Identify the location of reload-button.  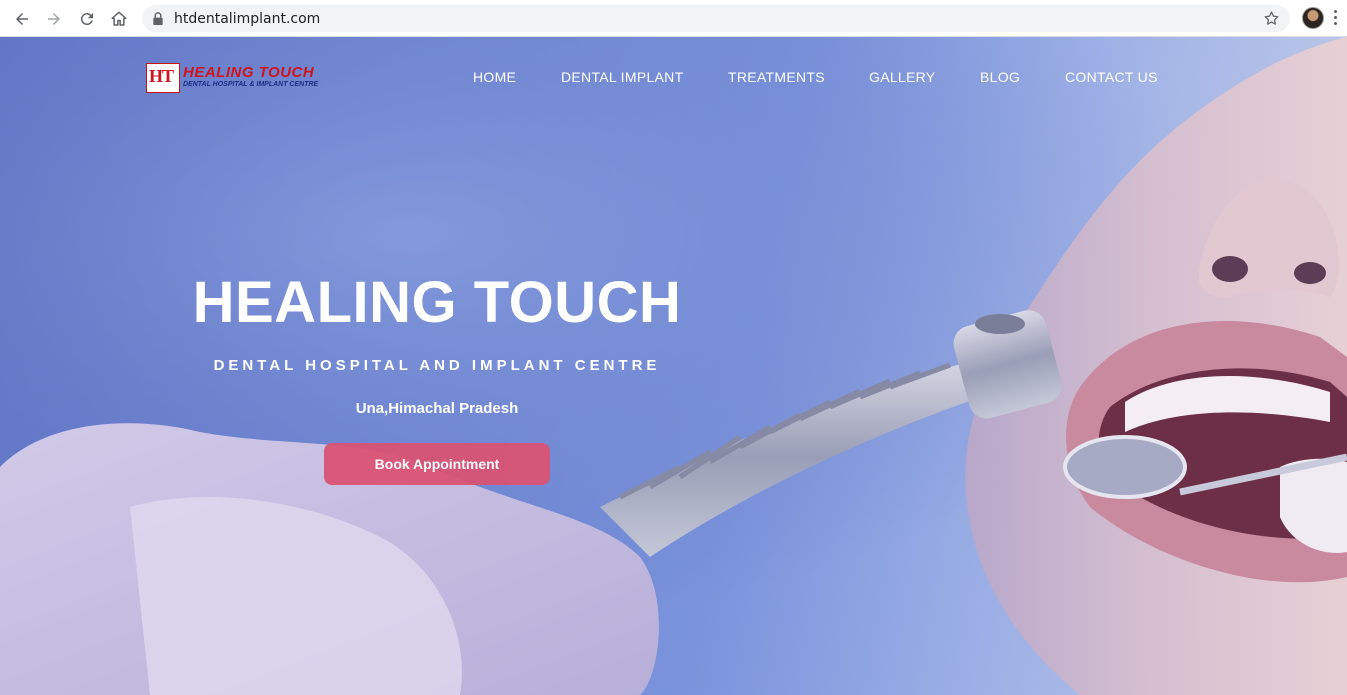
(87, 19).